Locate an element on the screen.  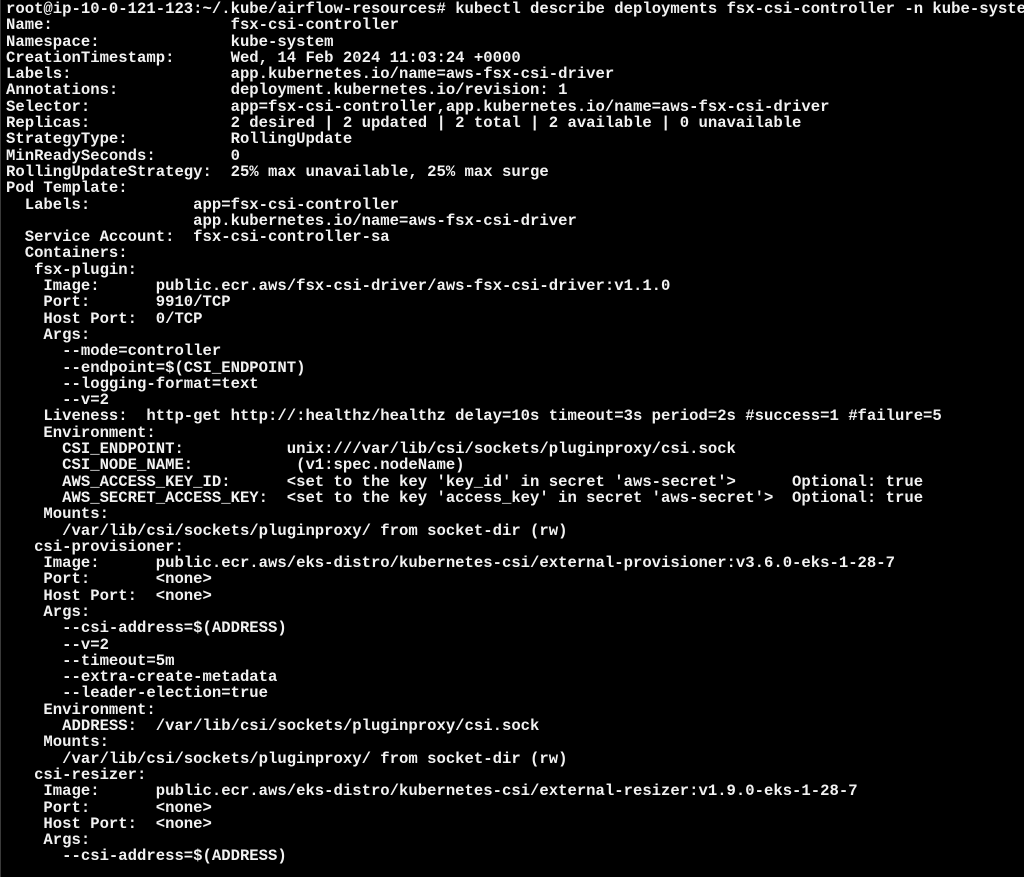
output-line: Service Account: fsx-csi-controller-sa is located at coordinates (198, 237).